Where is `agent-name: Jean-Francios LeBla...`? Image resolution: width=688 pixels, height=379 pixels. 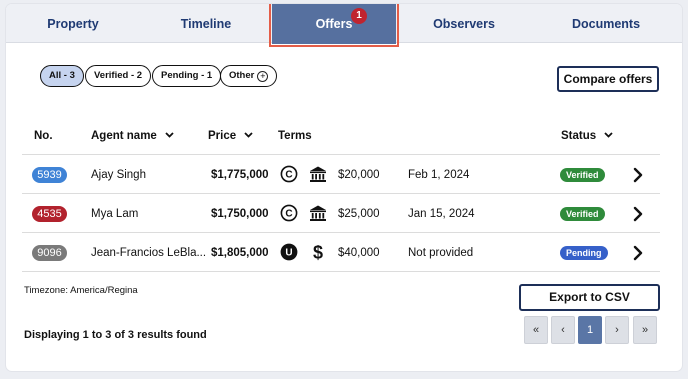
agent-name: Jean-Francios LeBla... is located at coordinates (149, 253).